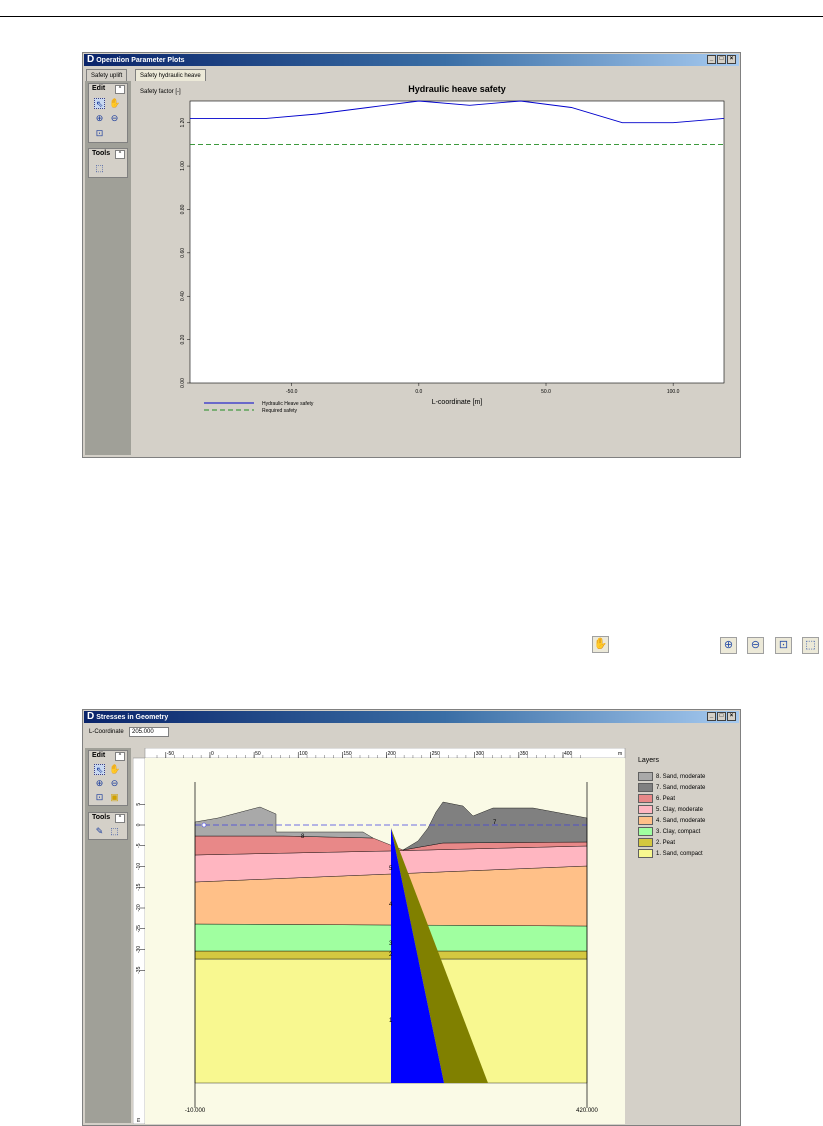 The height and width of the screenshot is (1126, 823). What do you see at coordinates (457, 89) in the screenshot?
I see `chart-title: Hydraulic heave safety` at bounding box center [457, 89].